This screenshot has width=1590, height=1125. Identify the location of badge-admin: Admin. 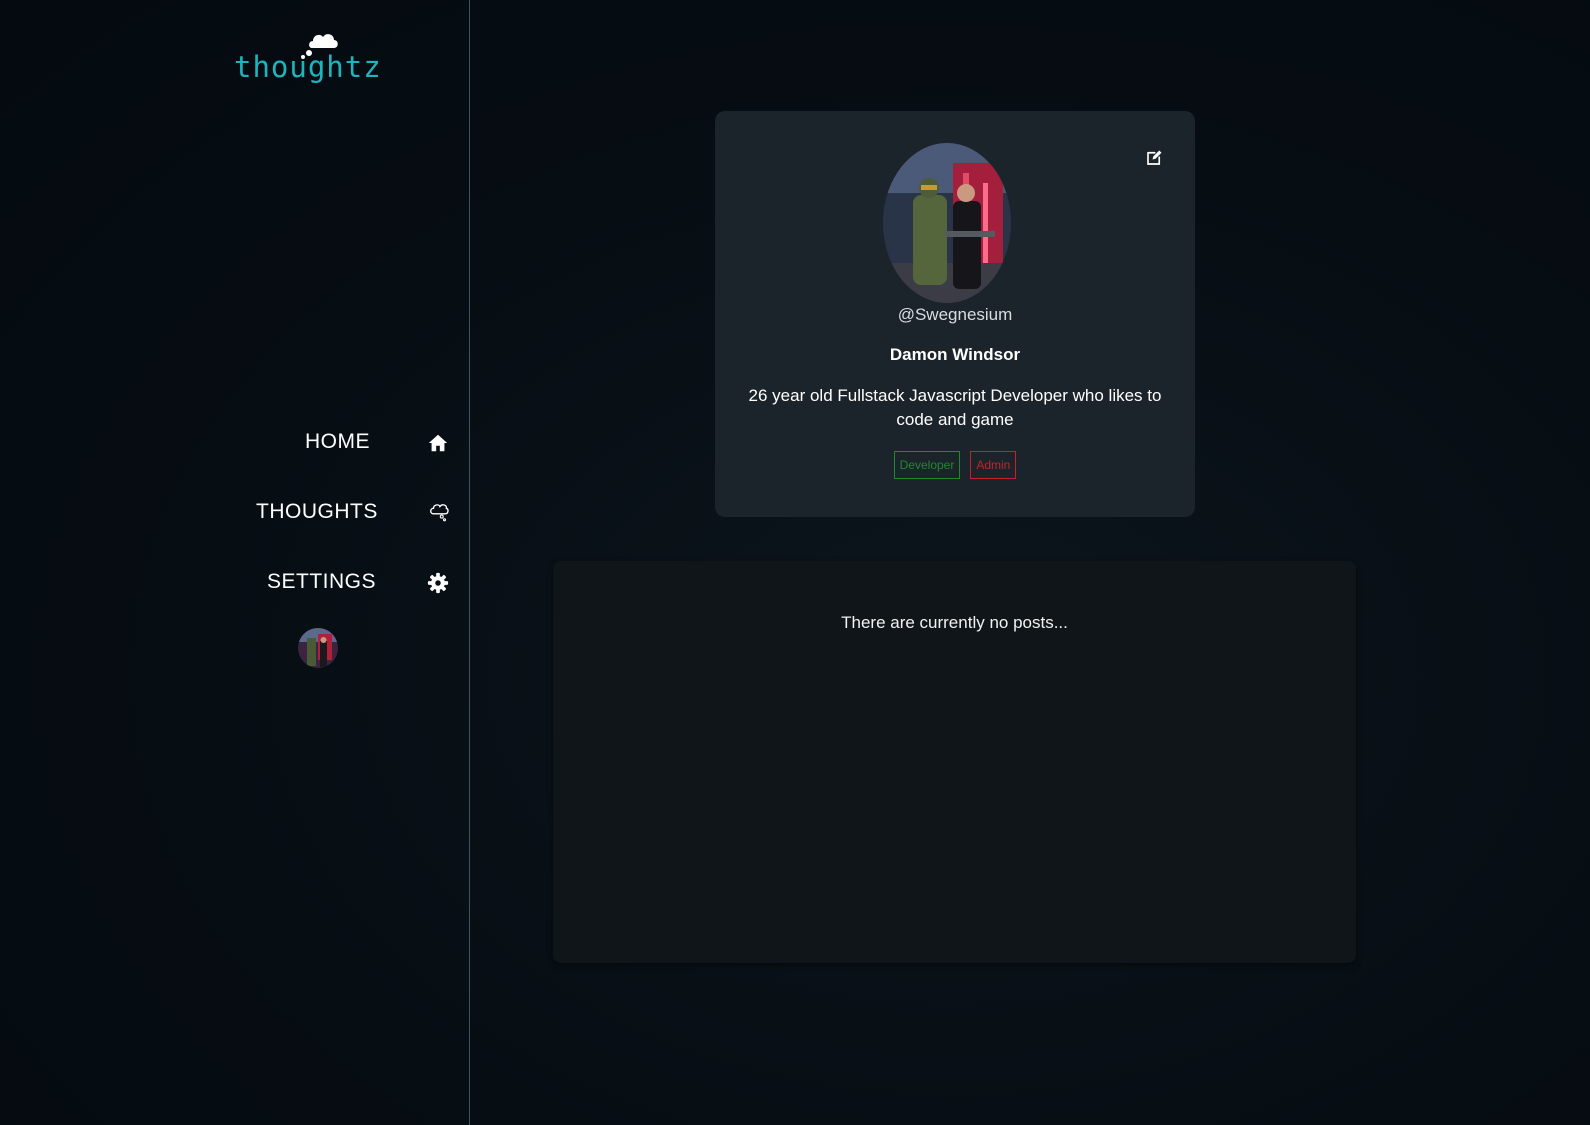
(993, 465).